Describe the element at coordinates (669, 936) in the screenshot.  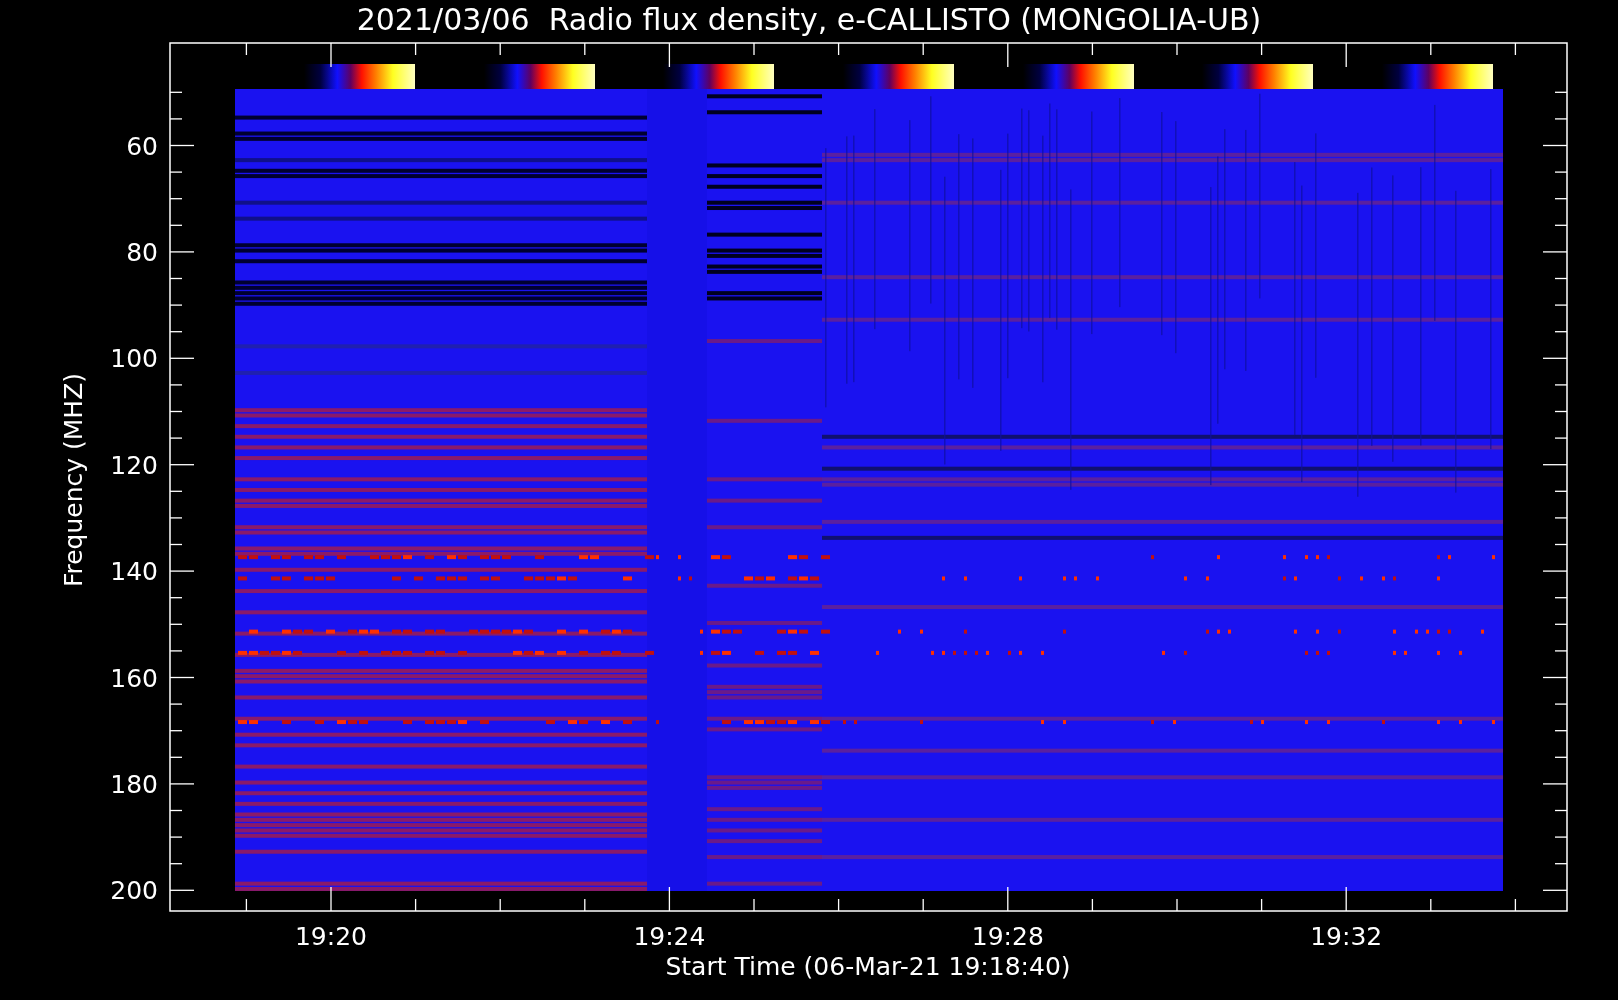
I see `x-tick-label: 19:24` at that location.